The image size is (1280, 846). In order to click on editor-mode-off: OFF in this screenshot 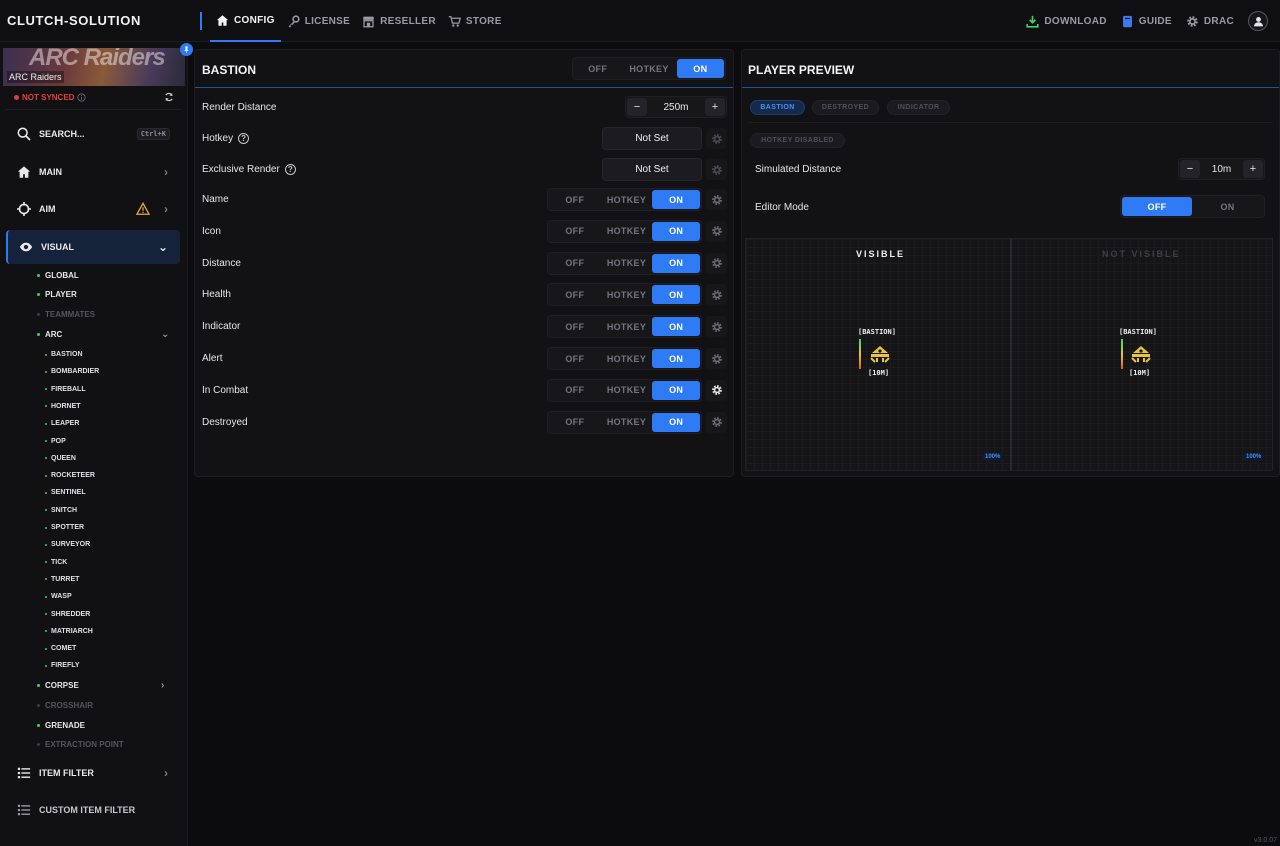, I will do `click(1157, 206)`.